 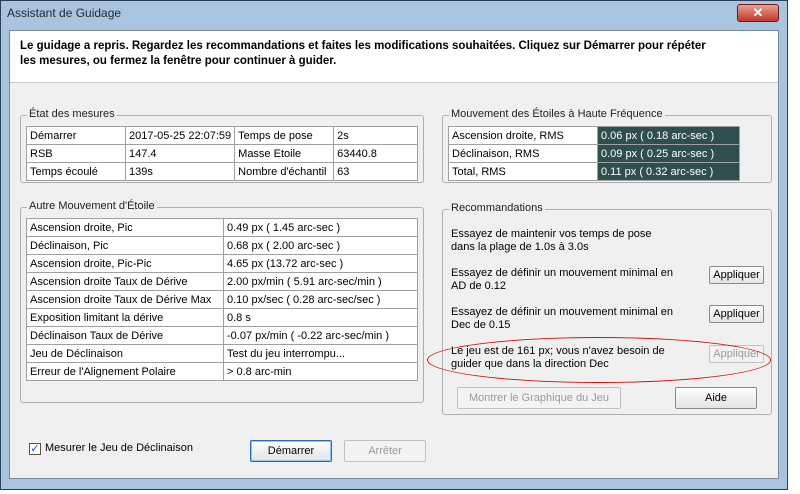 What do you see at coordinates (76, 153) in the screenshot?
I see `table-cell: RSB` at bounding box center [76, 153].